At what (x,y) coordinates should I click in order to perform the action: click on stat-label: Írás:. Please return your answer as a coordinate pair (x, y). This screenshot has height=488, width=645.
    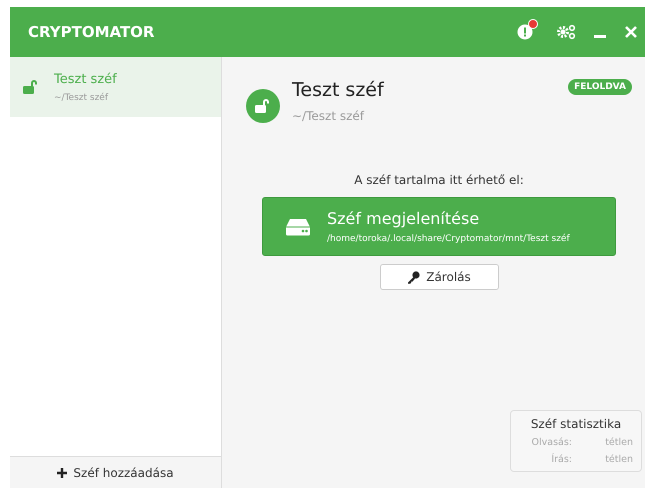
    Looking at the image, I should click on (561, 459).